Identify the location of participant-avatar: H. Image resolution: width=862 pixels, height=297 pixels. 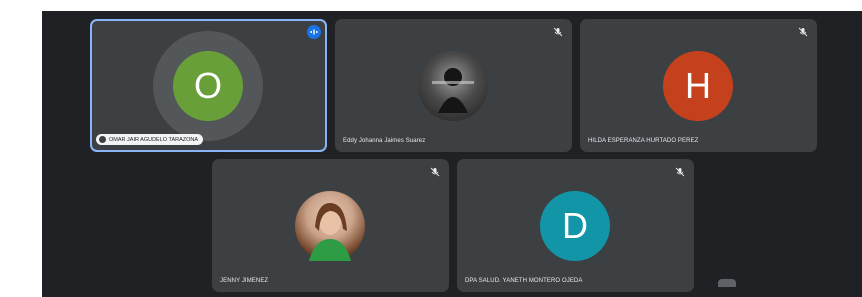
(698, 86).